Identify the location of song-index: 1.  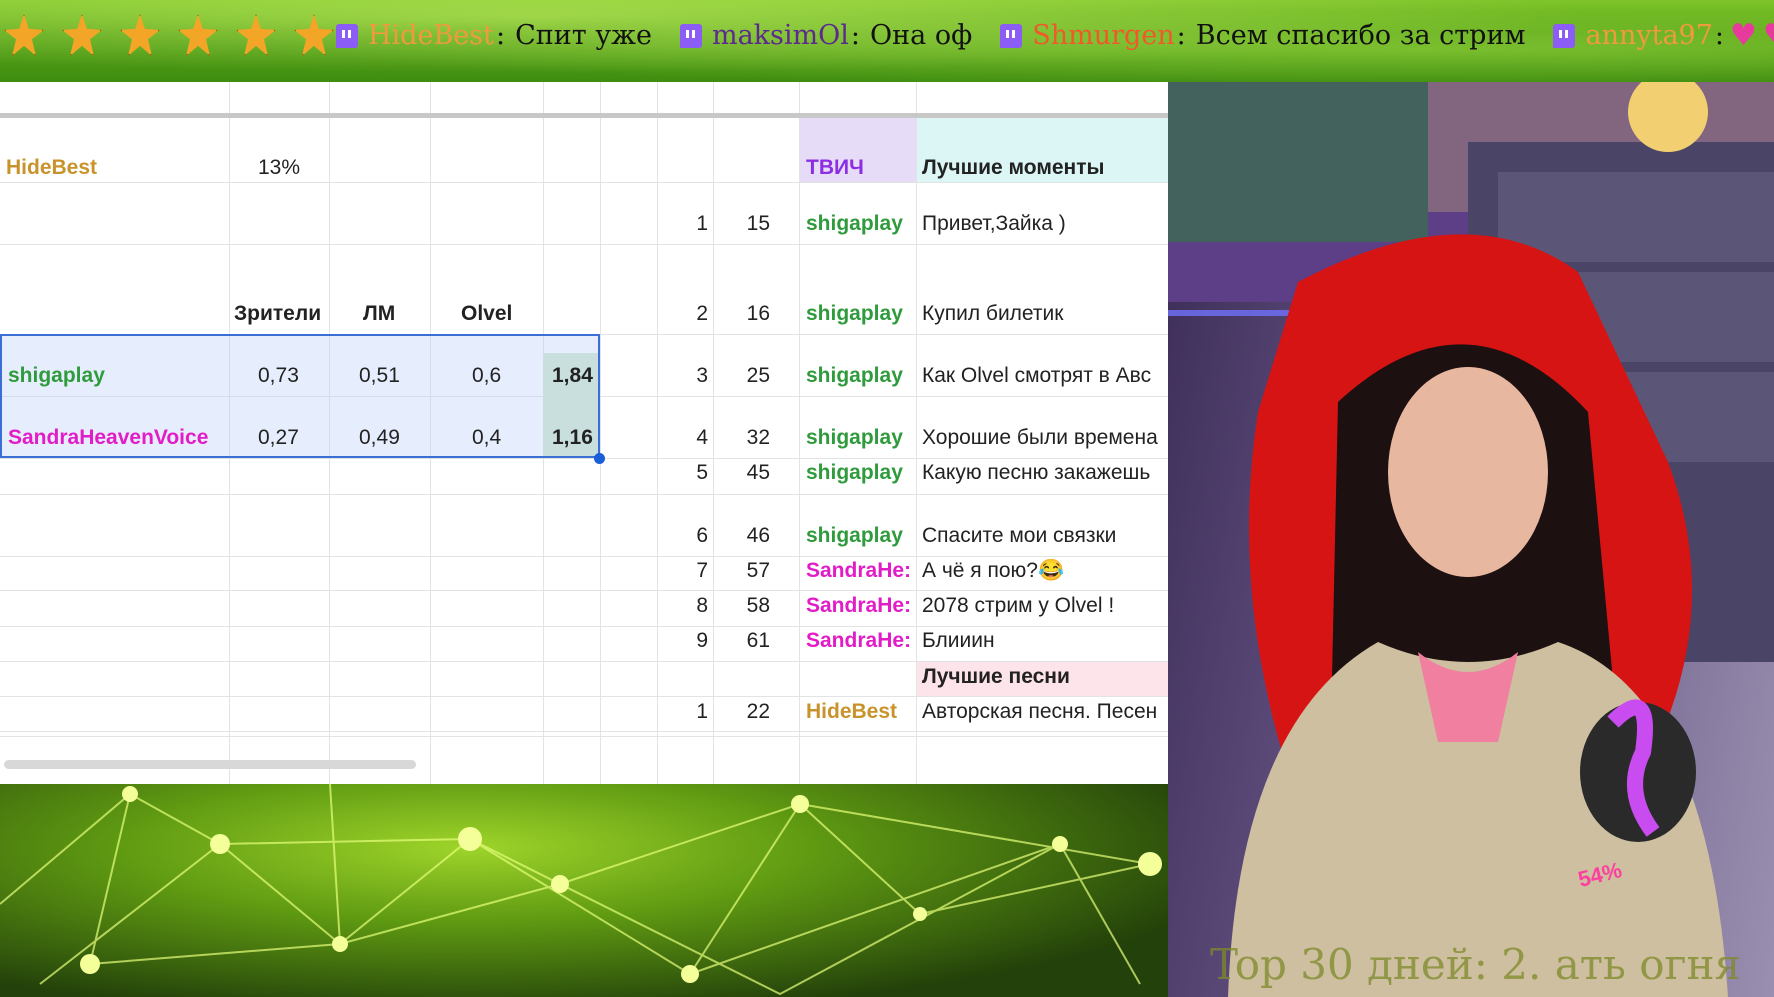
(694, 712).